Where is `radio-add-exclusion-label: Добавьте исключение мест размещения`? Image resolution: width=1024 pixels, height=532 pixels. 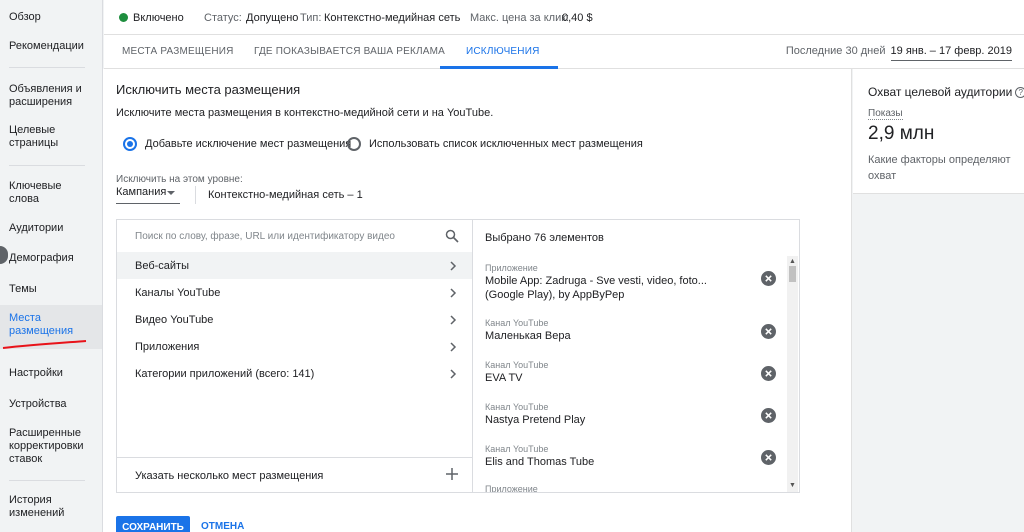 radio-add-exclusion-label: Добавьте исключение мест размещения is located at coordinates (248, 144).